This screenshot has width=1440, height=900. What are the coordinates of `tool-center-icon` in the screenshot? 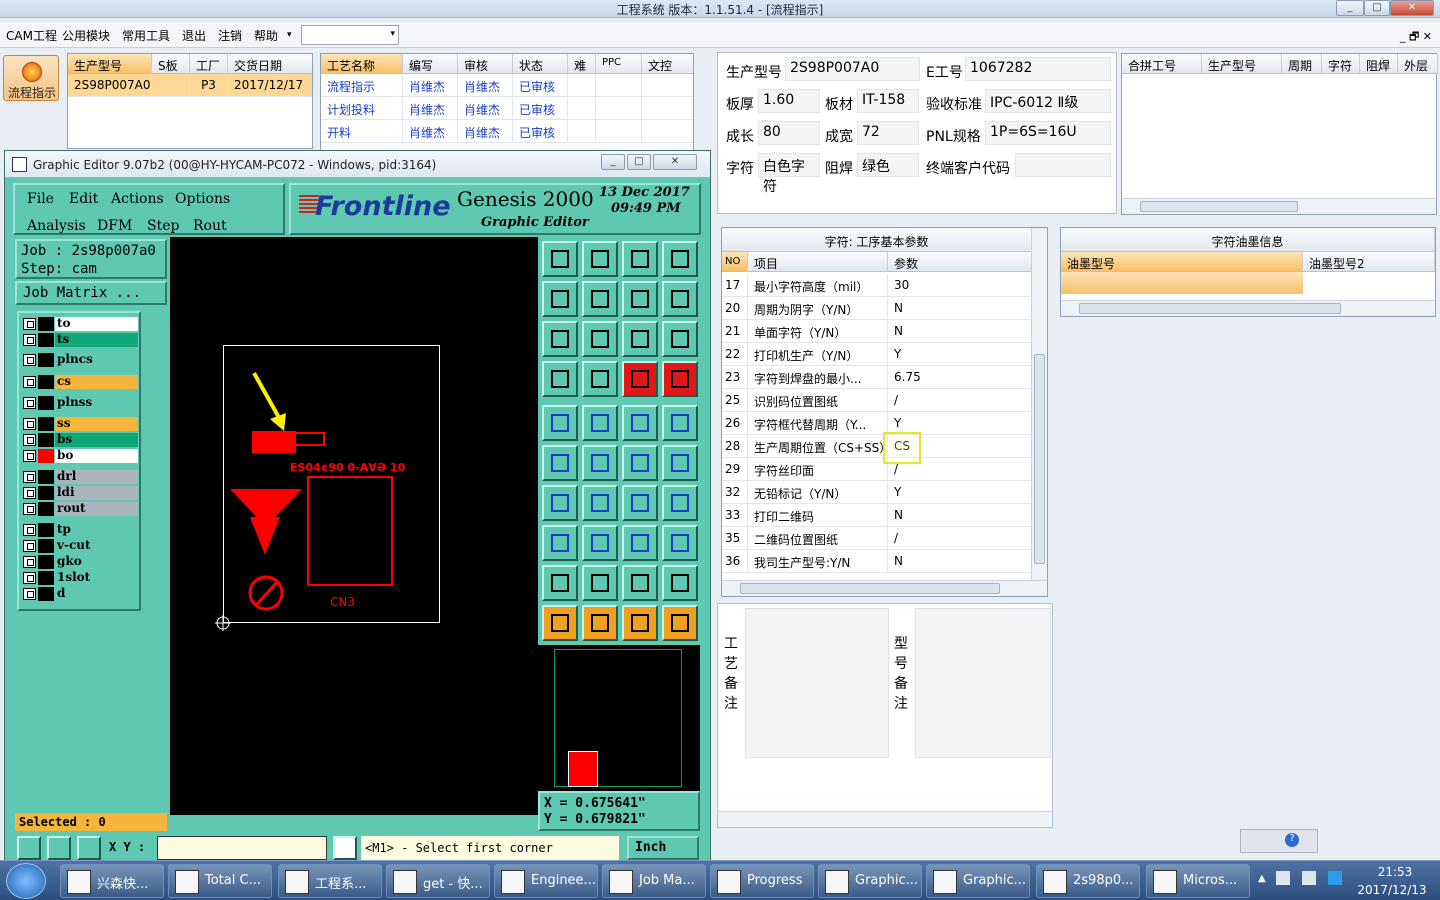 It's located at (600, 339).